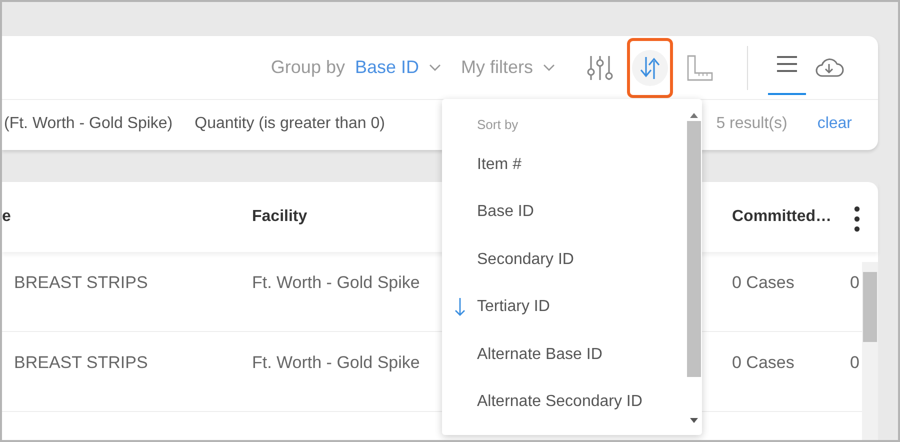 Image resolution: width=900 pixels, height=442 pixels. Describe the element at coordinates (564, 402) in the screenshot. I see `menu-item: Alternate Secondary ID` at that location.